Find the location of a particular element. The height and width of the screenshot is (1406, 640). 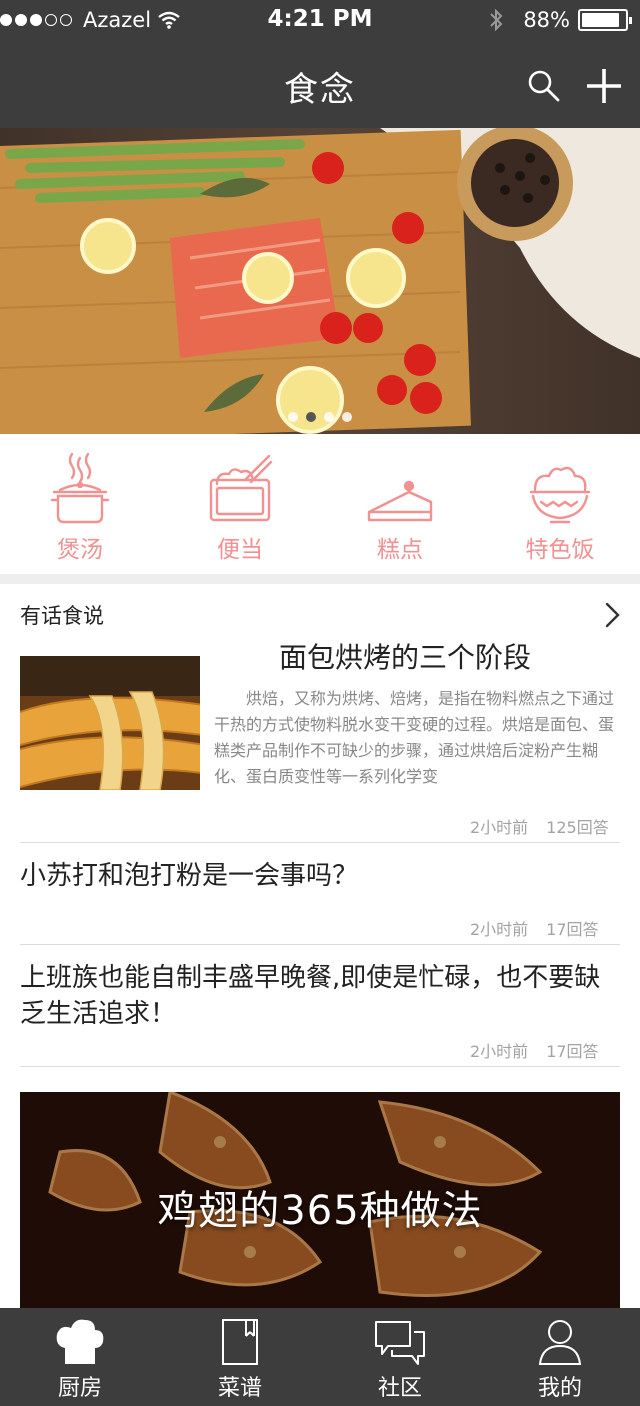

bottom-tab-bar: 厨房 菜谱 社区 我的 is located at coordinates (320, 1357).